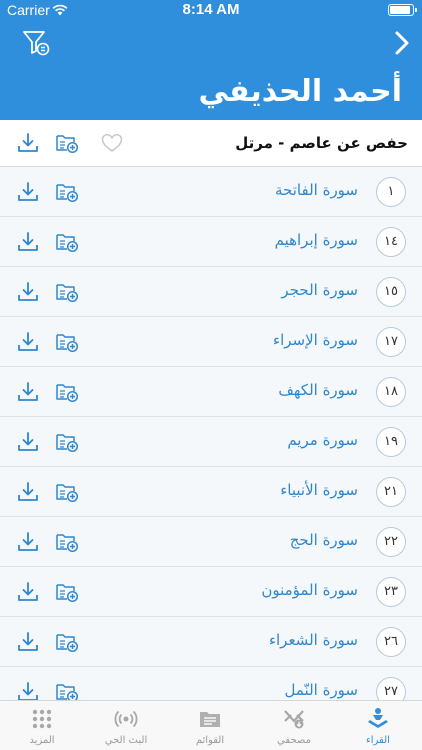 This screenshot has width=422, height=750. What do you see at coordinates (391, 688) in the screenshot?
I see `sura-number: ٢٧` at bounding box center [391, 688].